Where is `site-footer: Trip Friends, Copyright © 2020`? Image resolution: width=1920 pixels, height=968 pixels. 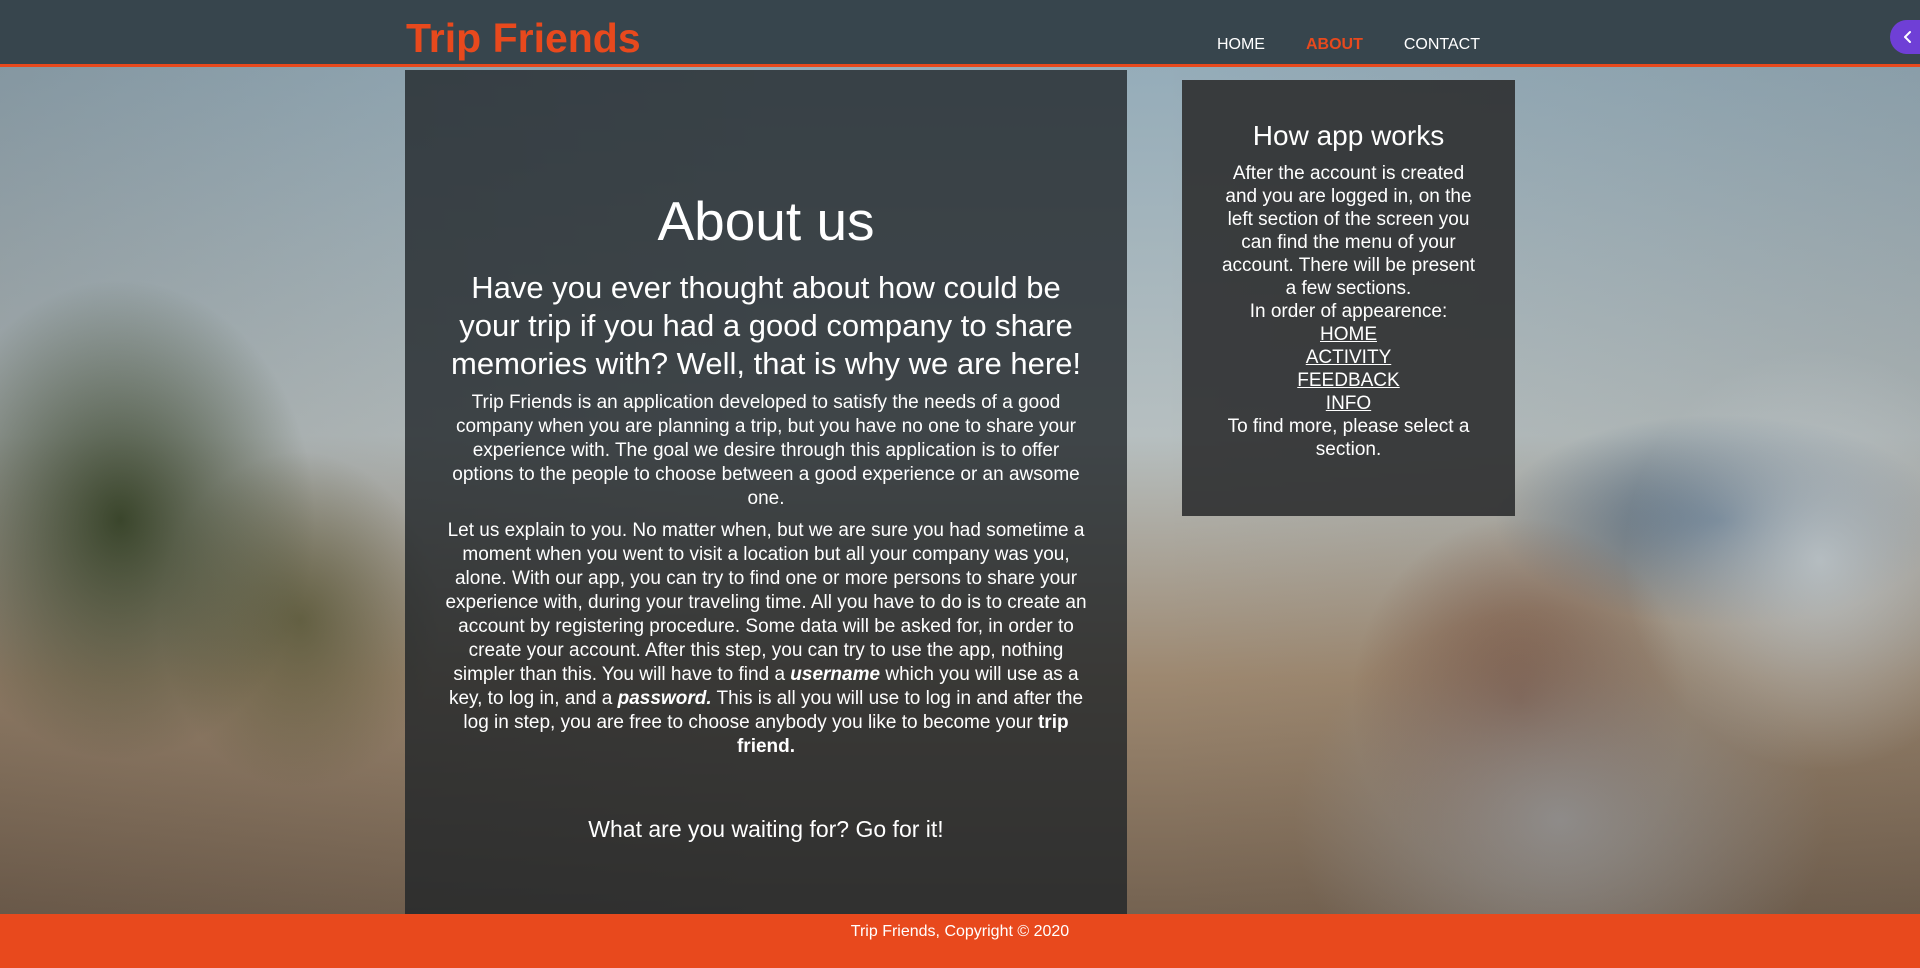
site-footer: Trip Friends, Copyright © 2020 is located at coordinates (960, 941).